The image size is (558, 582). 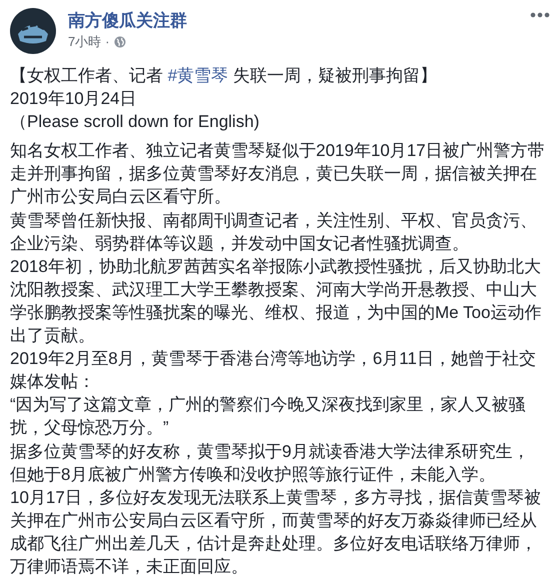 I want to click on hashtag-link: #黄雪琴, so click(x=198, y=75).